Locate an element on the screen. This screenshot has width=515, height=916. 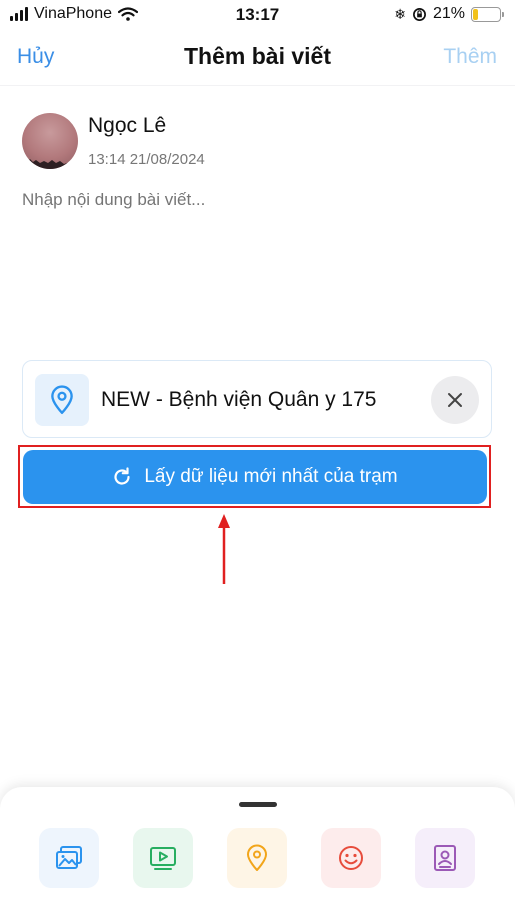
add-image-button is located at coordinates (69, 858).